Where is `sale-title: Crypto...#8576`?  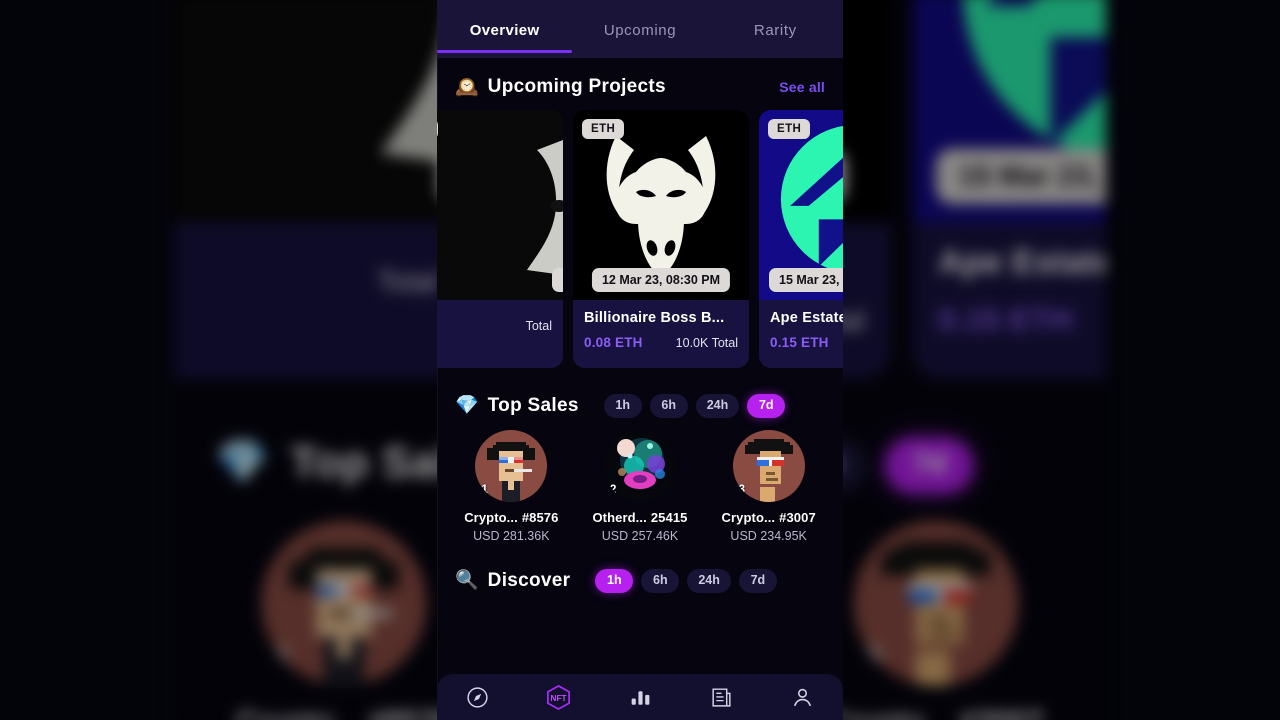
sale-title: Crypto...#8576 is located at coordinates (511, 517).